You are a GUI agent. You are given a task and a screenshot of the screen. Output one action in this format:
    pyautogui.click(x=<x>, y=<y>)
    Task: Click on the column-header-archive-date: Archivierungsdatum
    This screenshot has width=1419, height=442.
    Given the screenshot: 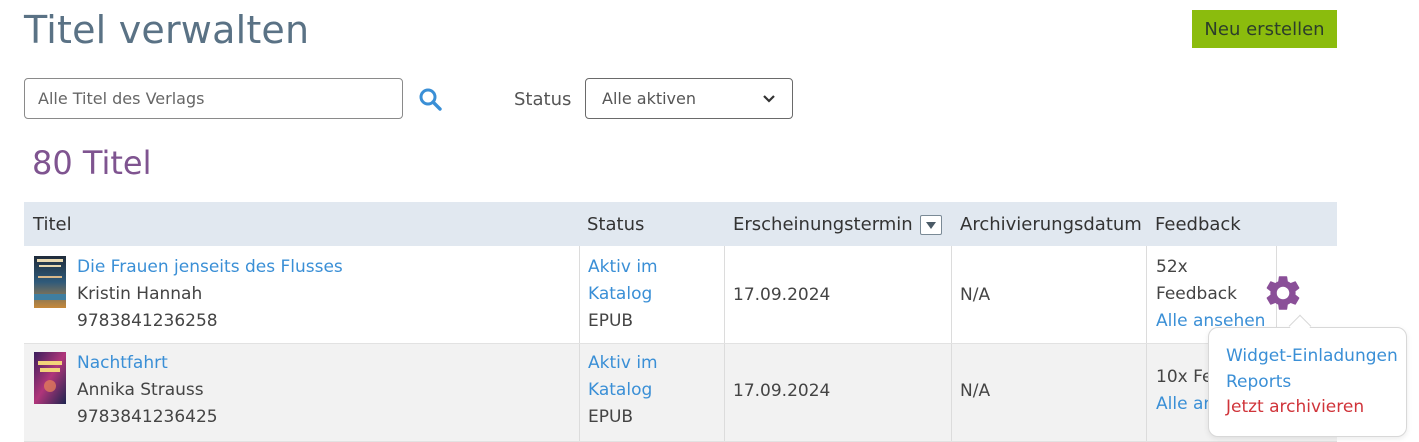 What is the action you would take?
    pyautogui.click(x=1051, y=224)
    